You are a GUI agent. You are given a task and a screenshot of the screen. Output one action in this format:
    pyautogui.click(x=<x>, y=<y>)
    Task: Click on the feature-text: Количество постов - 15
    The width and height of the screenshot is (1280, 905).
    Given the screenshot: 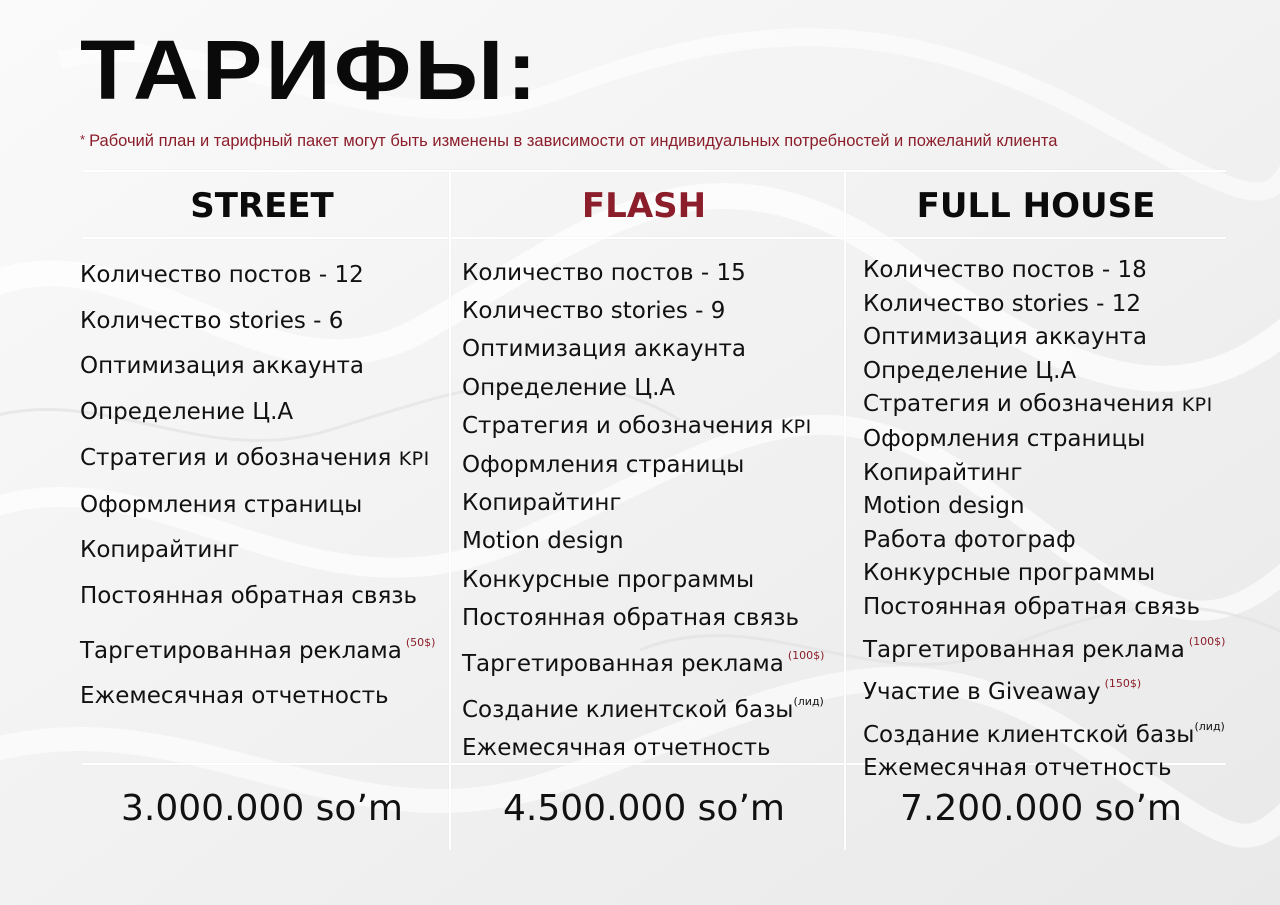 What is the action you would take?
    pyautogui.click(x=604, y=273)
    